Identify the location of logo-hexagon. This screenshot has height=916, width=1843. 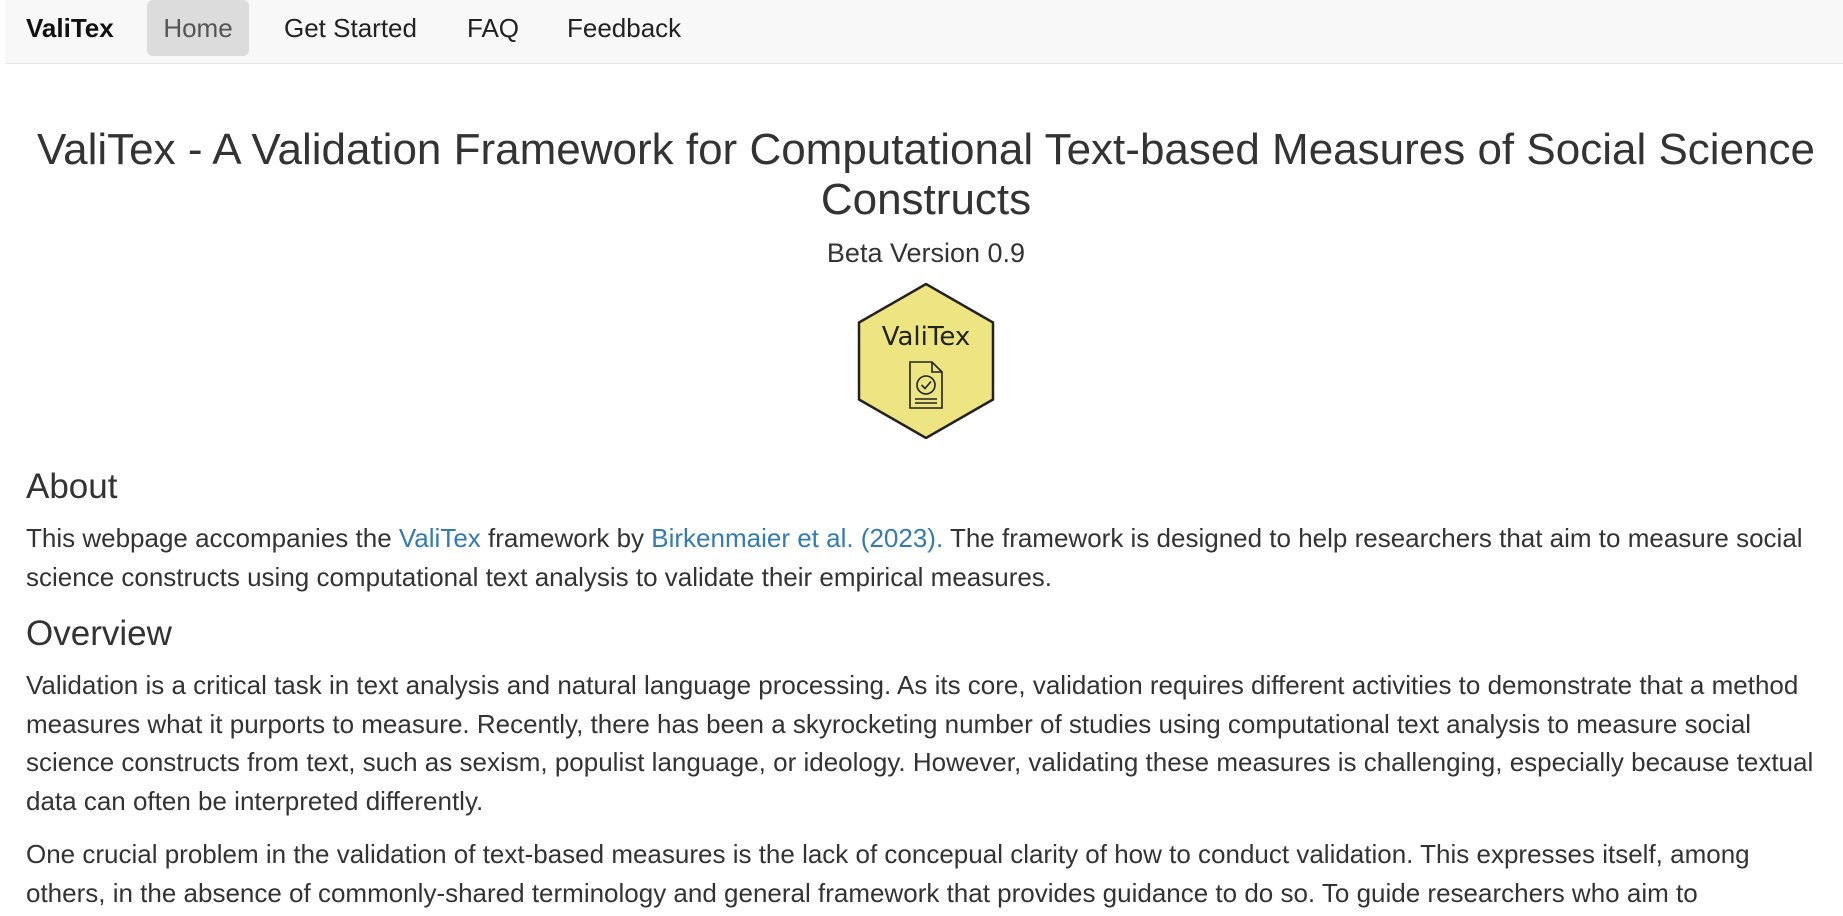
(926, 361).